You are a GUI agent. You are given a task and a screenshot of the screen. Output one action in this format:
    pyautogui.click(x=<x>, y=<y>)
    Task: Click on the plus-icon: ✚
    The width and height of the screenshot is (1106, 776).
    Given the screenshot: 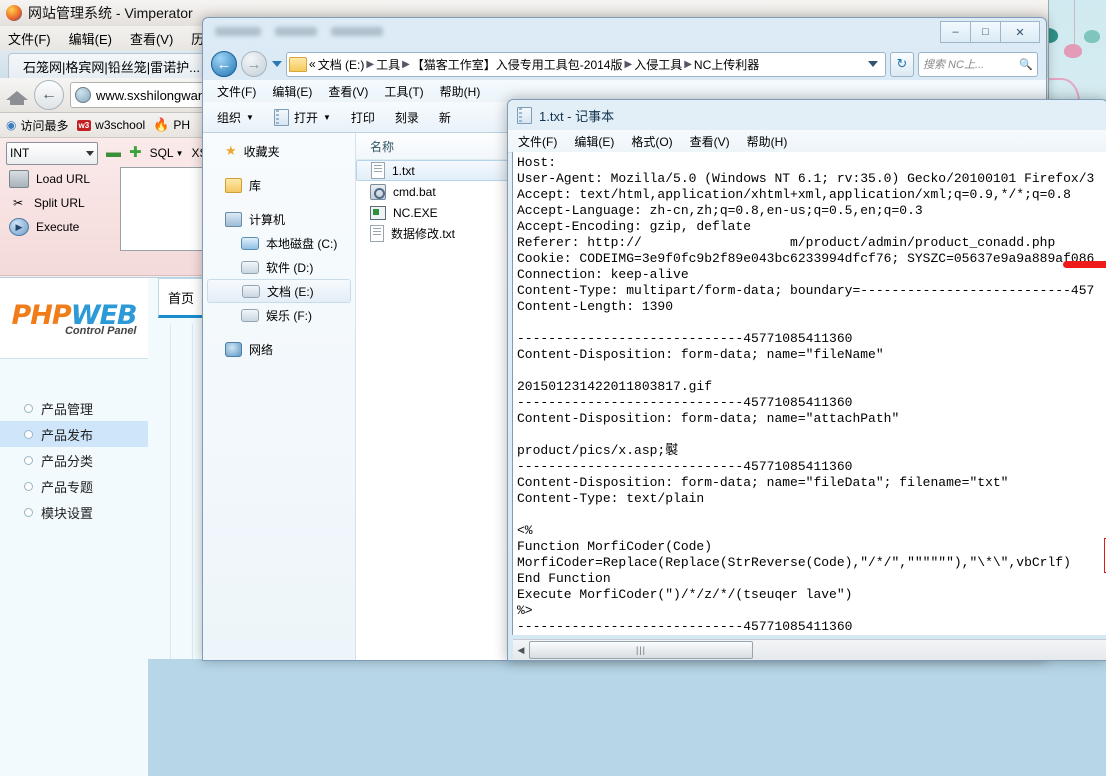 What is the action you would take?
    pyautogui.click(x=135, y=152)
    